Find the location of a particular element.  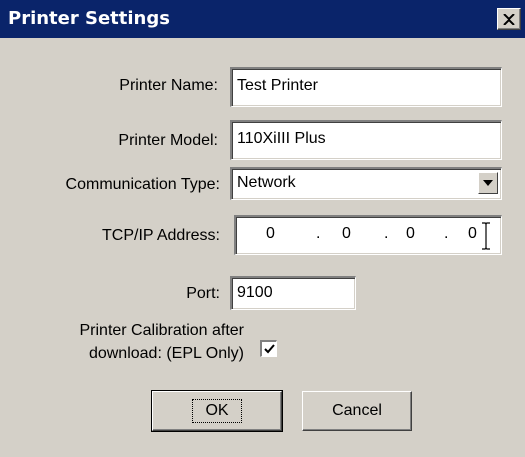

dropdown-button is located at coordinates (488, 183).